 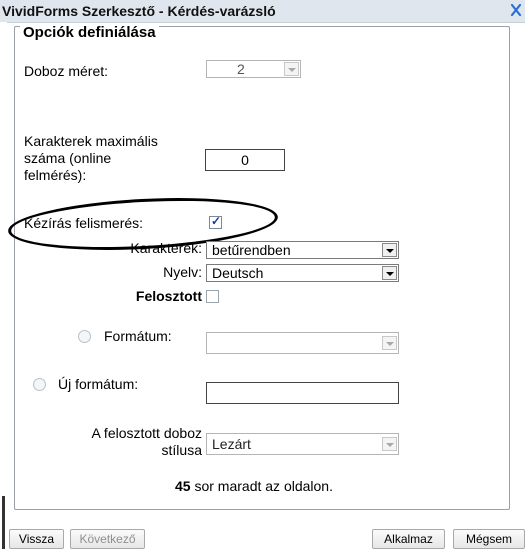 I want to click on box-size-value: 2, so click(x=241, y=69).